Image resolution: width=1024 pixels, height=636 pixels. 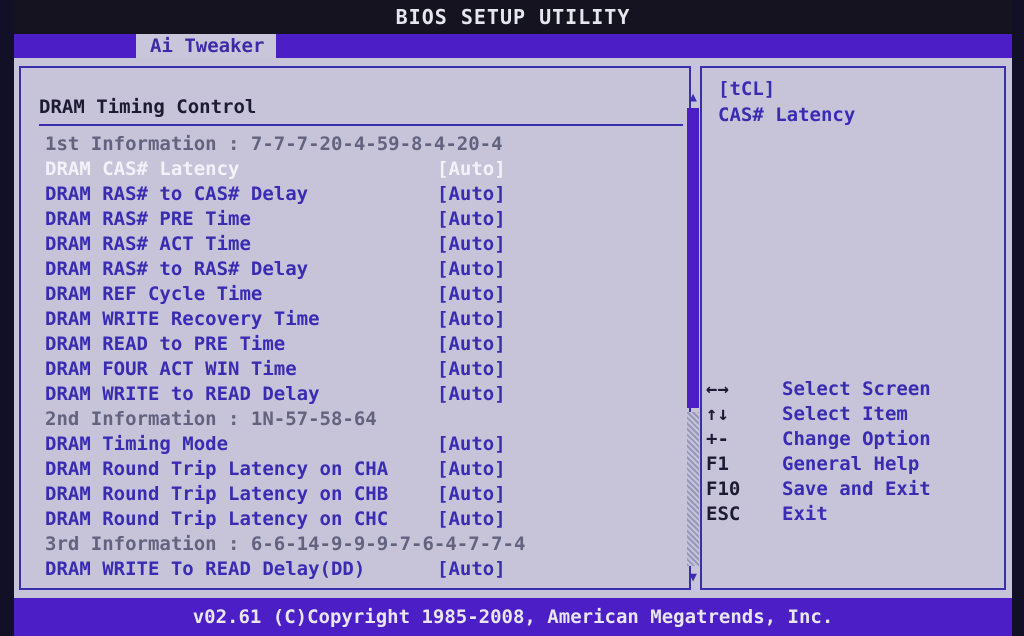 I want to click on setting-label: DRAM Round Trip Latency on CHA, so click(x=217, y=469).